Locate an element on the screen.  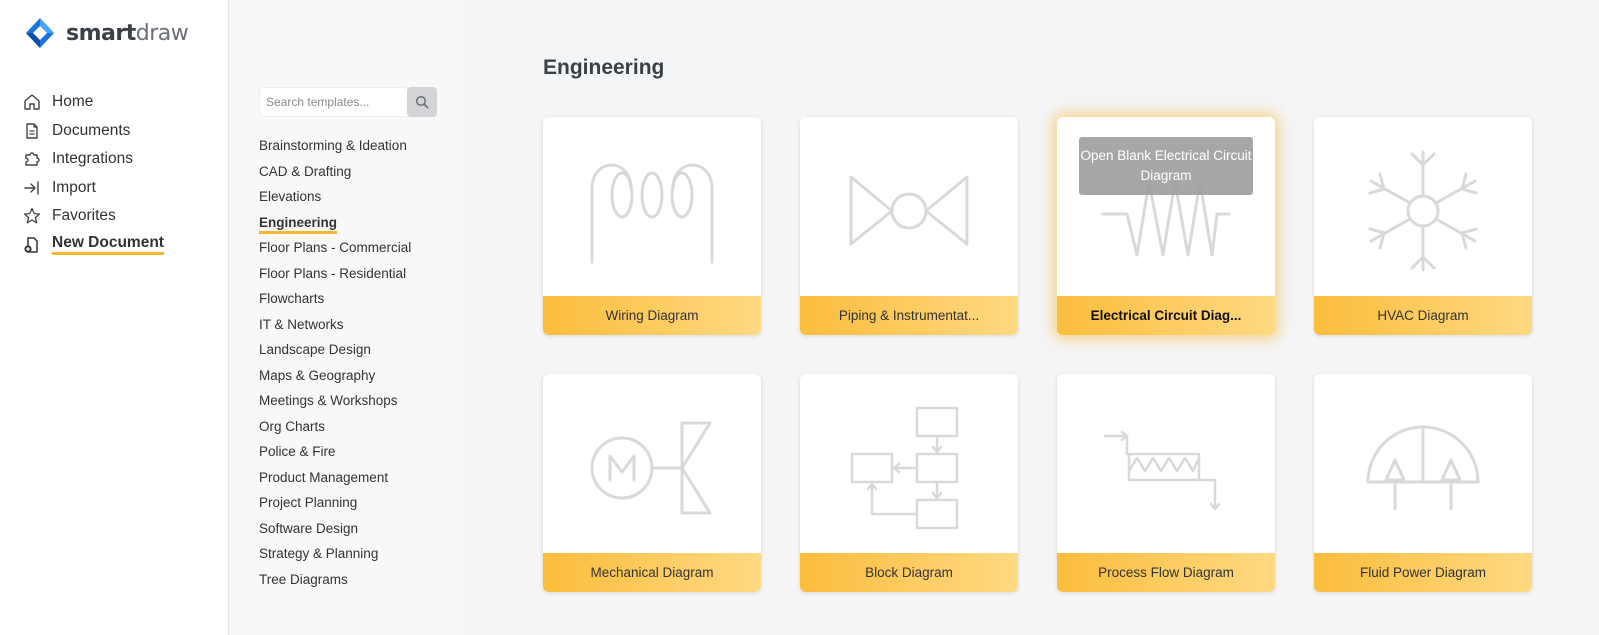
template-card-wiring-diagram: Wiring Diagram is located at coordinates (652, 226).